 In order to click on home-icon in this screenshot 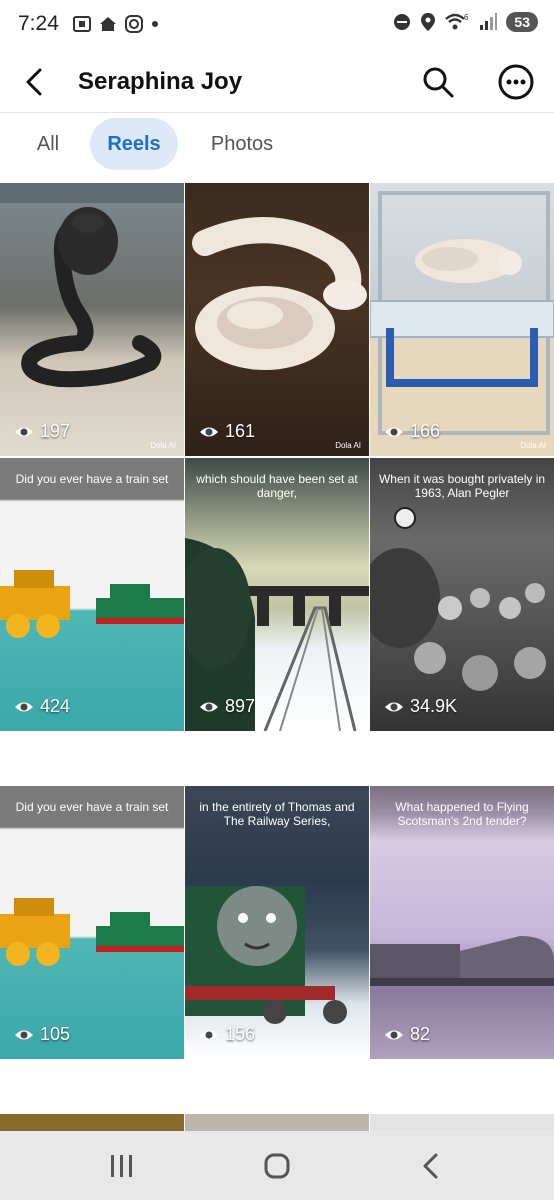, I will do `click(108, 24)`.